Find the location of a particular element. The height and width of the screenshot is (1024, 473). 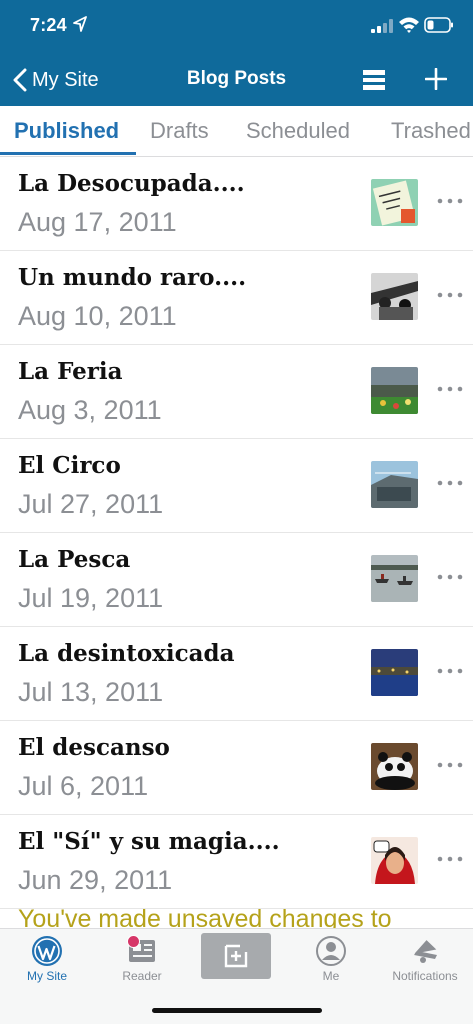

status-bar: 7:24 is located at coordinates (236, 27).